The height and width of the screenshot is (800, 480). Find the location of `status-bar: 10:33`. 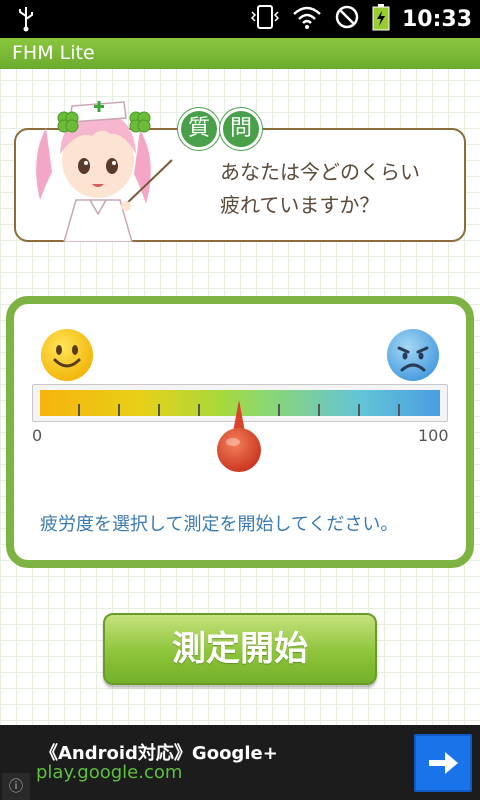

status-bar: 10:33 is located at coordinates (240, 19).